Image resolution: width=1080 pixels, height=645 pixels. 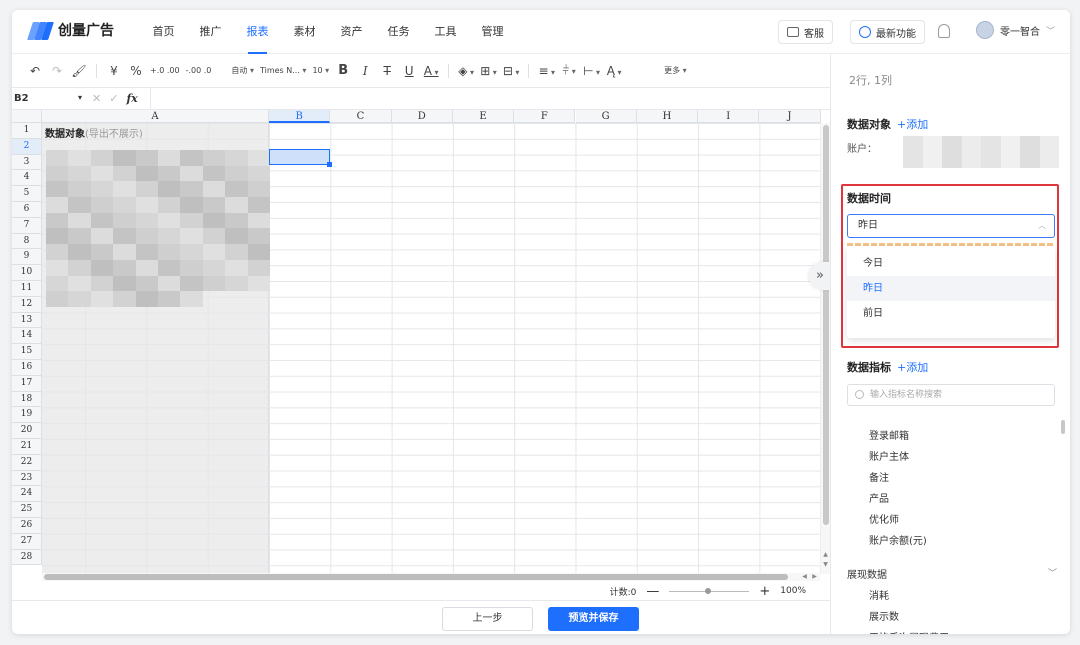 What do you see at coordinates (27, 510) in the screenshot?
I see `row-header: 25` at bounding box center [27, 510].